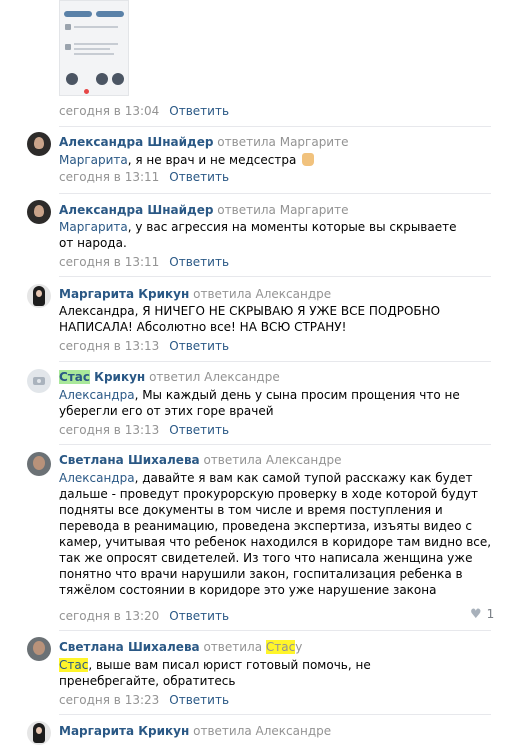 This screenshot has height=745, width=527. I want to click on camera-icon, so click(39, 381).